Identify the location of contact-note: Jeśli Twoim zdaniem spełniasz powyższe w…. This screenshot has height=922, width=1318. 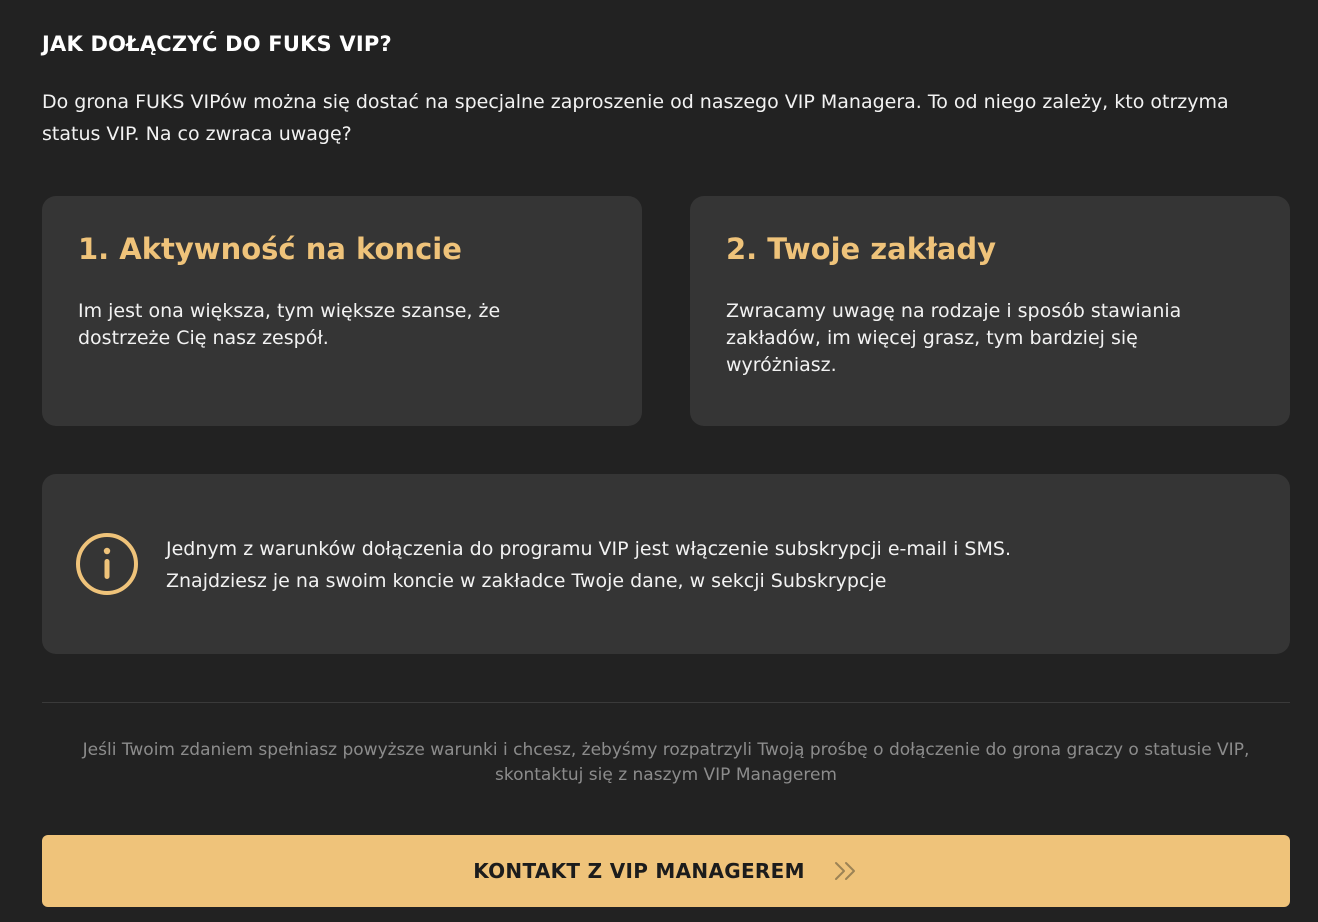
(666, 762).